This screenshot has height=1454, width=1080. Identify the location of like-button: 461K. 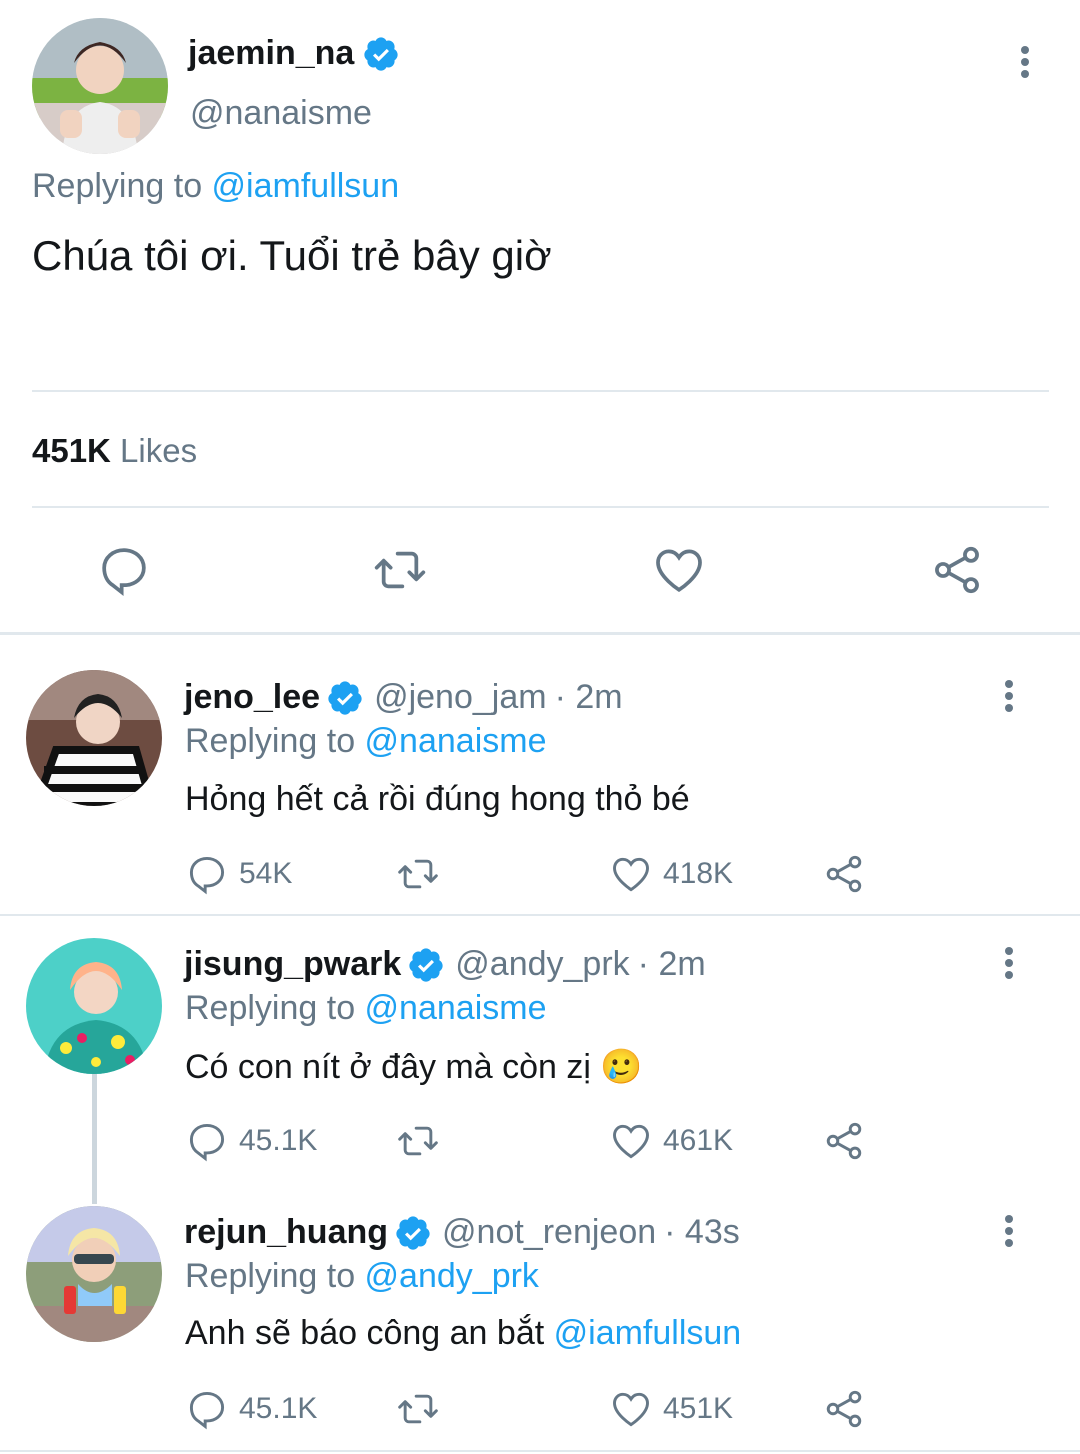
(671, 1141).